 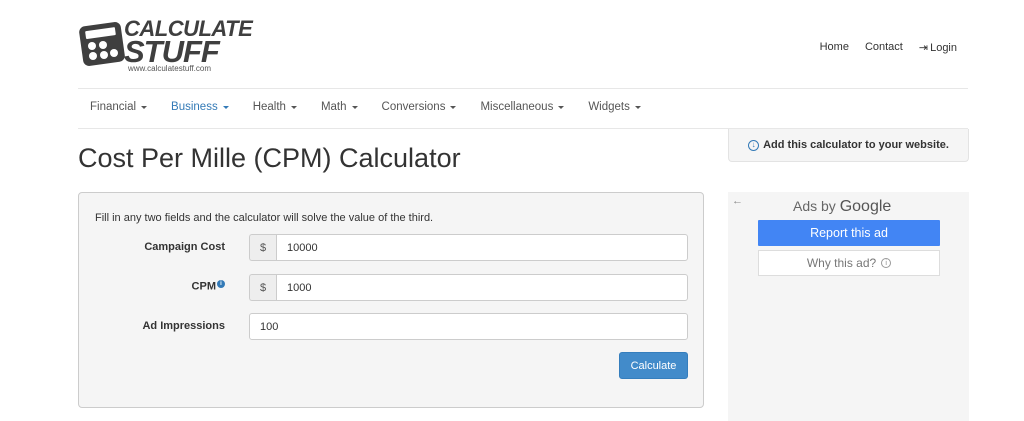 I want to click on calculate-button: Calculate, so click(x=653, y=365).